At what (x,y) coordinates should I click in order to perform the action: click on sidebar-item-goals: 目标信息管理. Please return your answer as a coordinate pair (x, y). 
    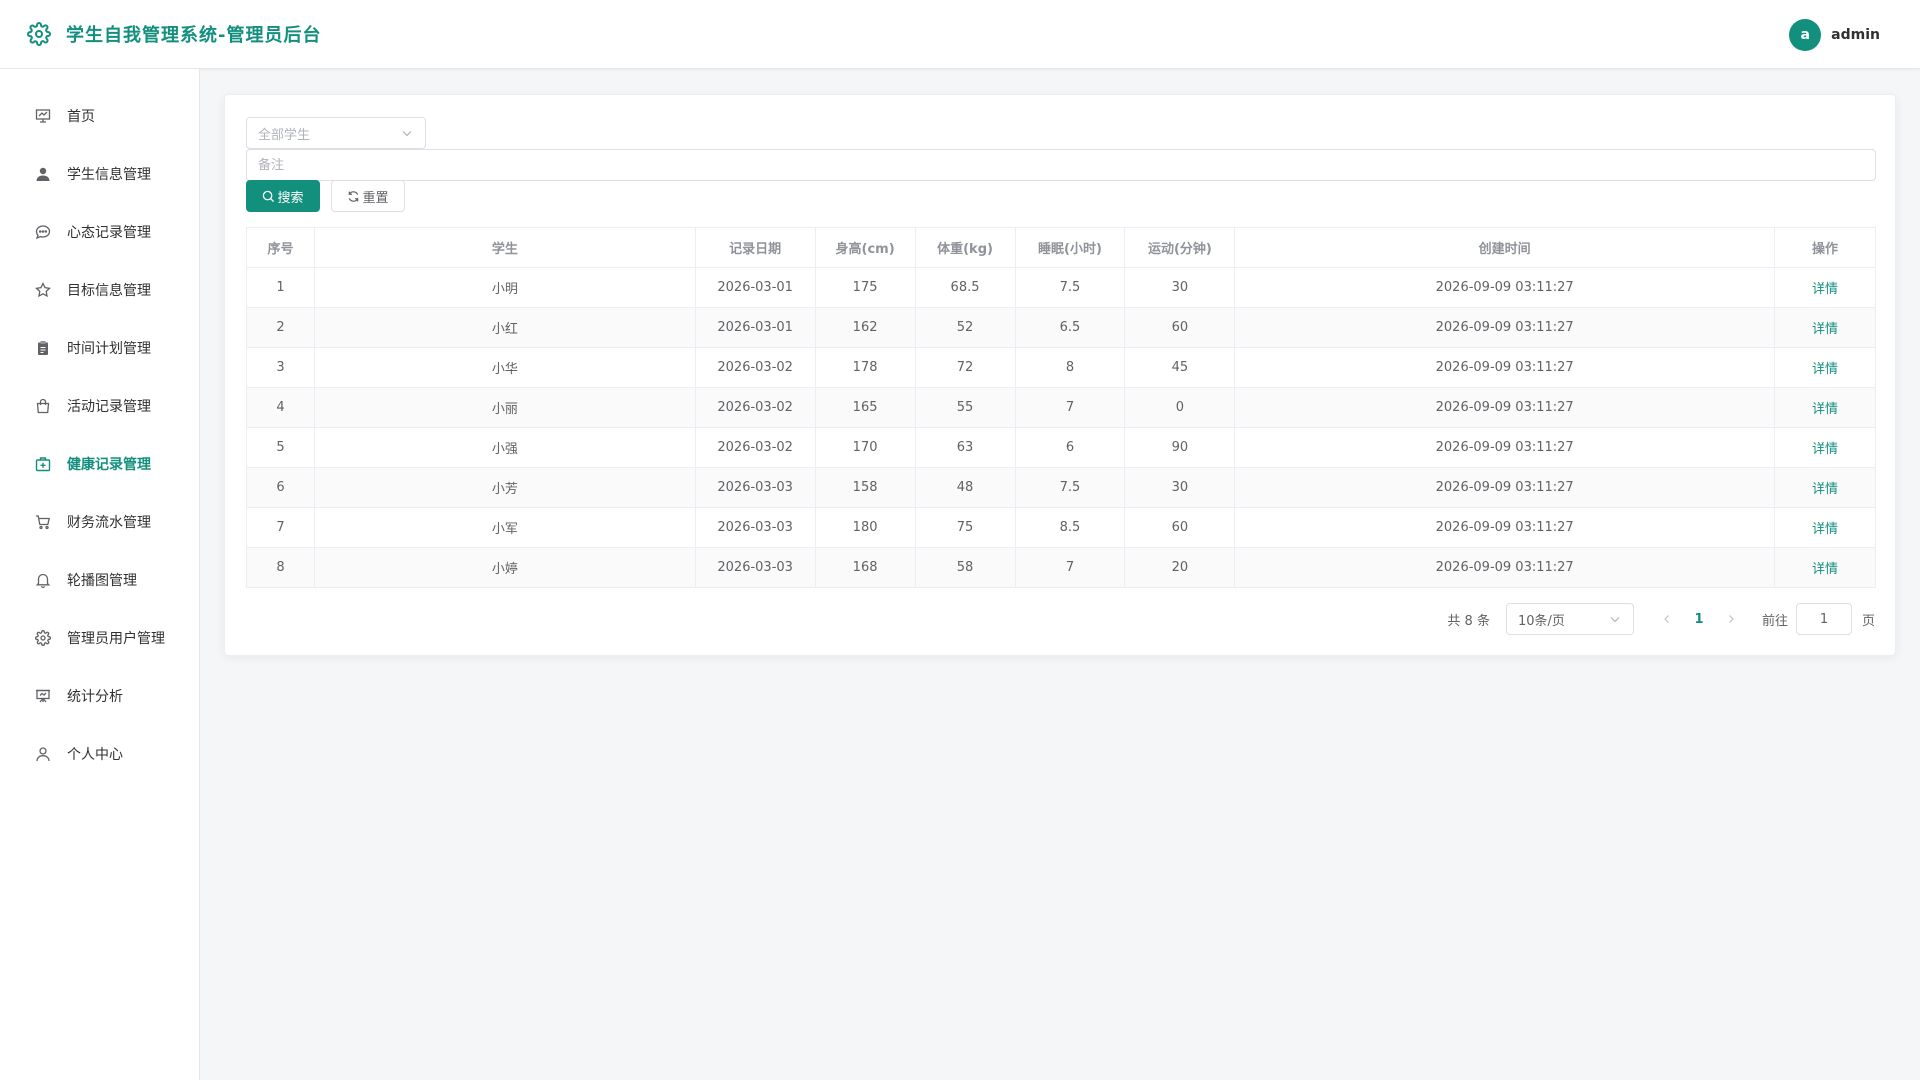
    Looking at the image, I should click on (99, 290).